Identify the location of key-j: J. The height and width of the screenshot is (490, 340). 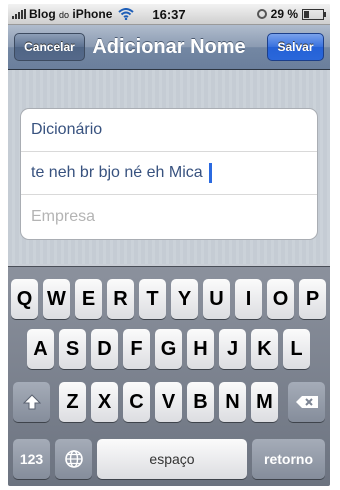
(232, 349).